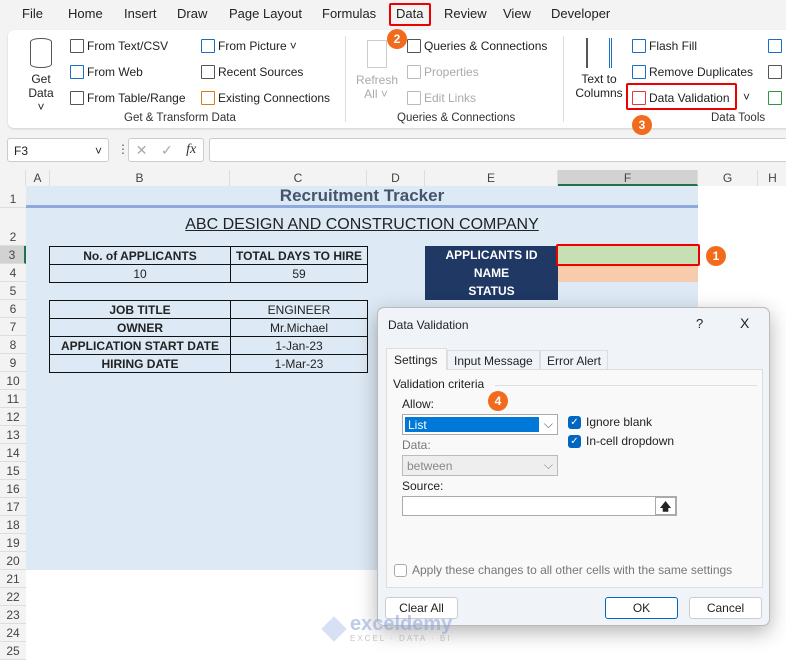 This screenshot has height=661, width=786. What do you see at coordinates (746, 97) in the screenshot?
I see `data-validation-dropdown: ˅` at bounding box center [746, 97].